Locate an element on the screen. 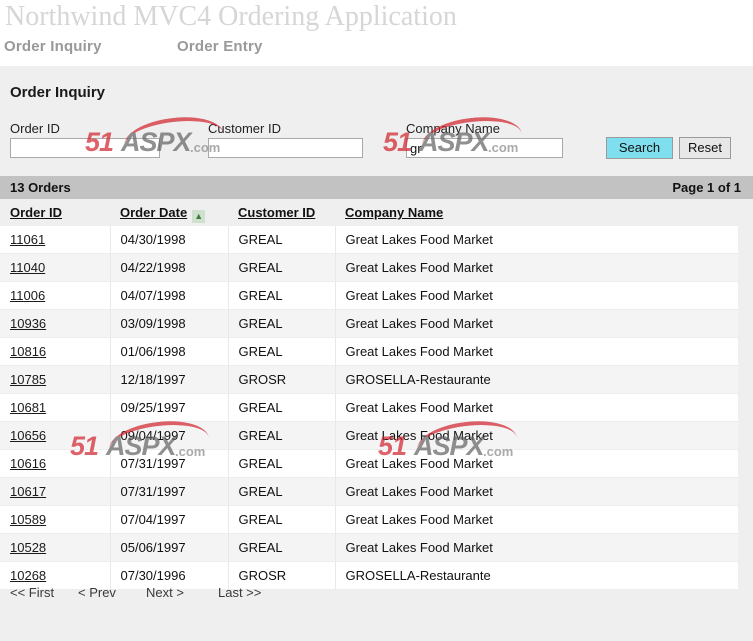 The height and width of the screenshot is (641, 753). column-header-order-date: Order Date ▲ is located at coordinates (169, 212).